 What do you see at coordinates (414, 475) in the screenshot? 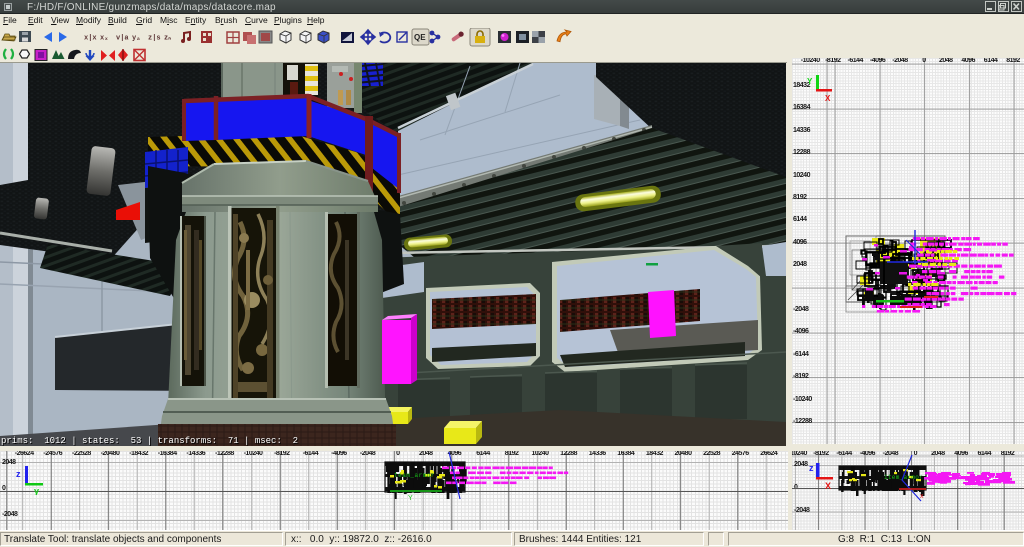
I see `svg-text: team_armor` at bounding box center [414, 475].